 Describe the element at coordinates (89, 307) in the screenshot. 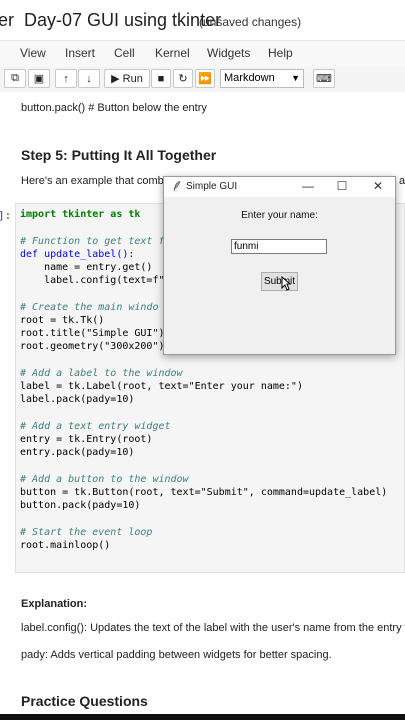

I see `code-comment: # Create the main windo` at that location.